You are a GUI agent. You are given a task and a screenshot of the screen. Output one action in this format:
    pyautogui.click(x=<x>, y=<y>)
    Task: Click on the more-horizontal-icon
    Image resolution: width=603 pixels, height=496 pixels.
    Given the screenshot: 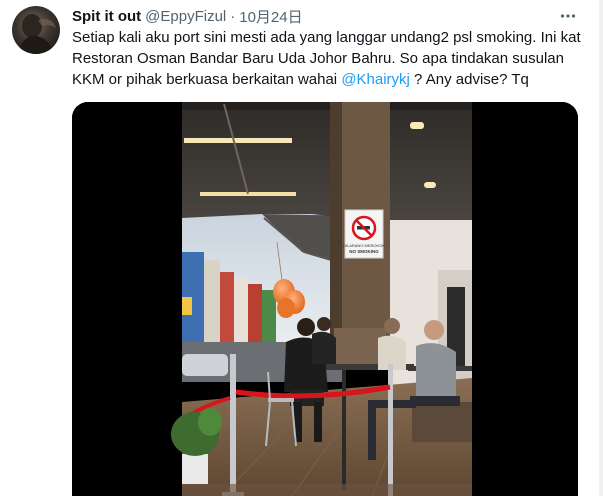 What is the action you would take?
    pyautogui.click(x=568, y=16)
    